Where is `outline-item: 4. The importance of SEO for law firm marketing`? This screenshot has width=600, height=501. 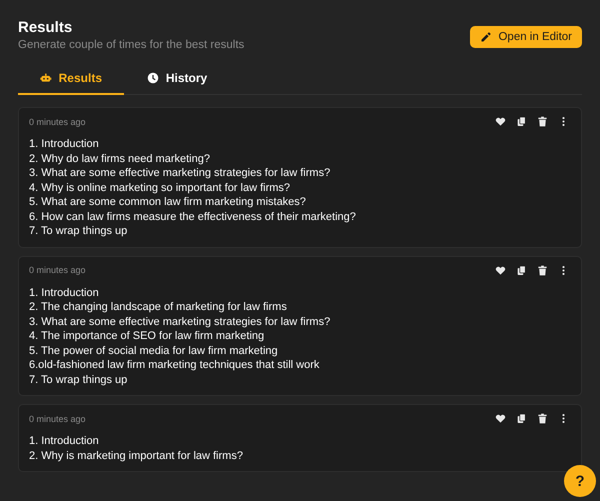
outline-item: 4. The importance of SEO for law firm marketing is located at coordinates (147, 336).